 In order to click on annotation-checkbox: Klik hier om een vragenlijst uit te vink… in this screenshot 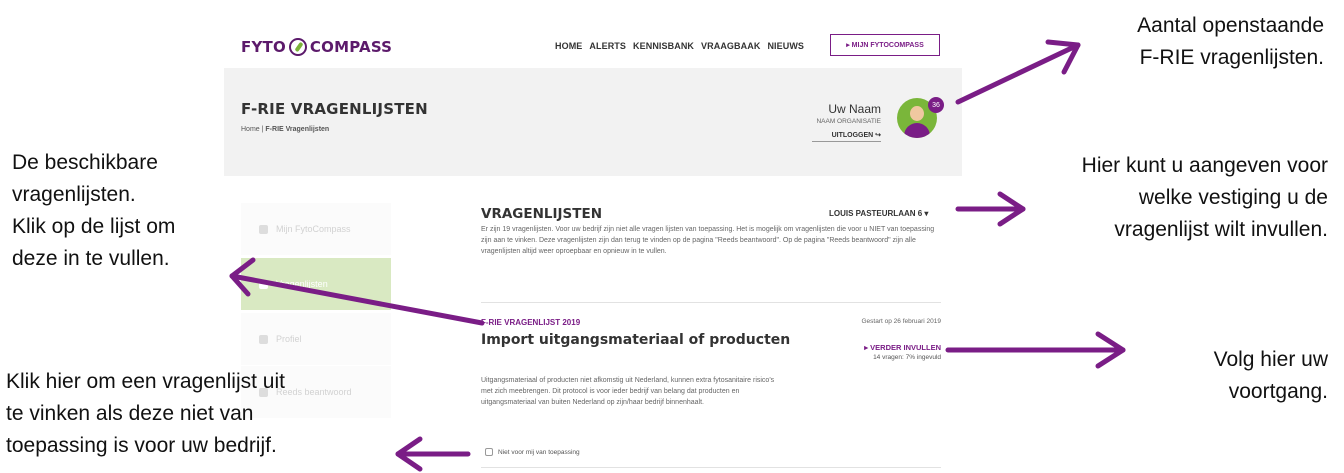, I will do `click(145, 414)`.